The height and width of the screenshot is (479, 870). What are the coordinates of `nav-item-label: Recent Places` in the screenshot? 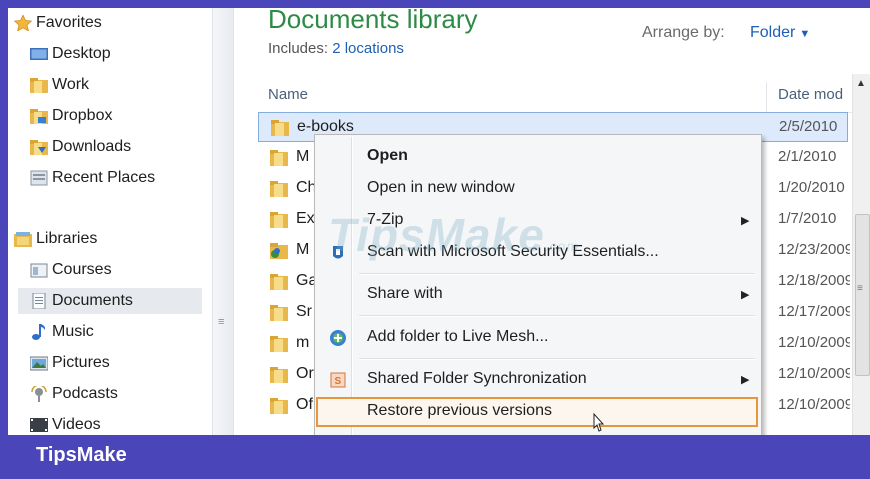 It's located at (104, 177).